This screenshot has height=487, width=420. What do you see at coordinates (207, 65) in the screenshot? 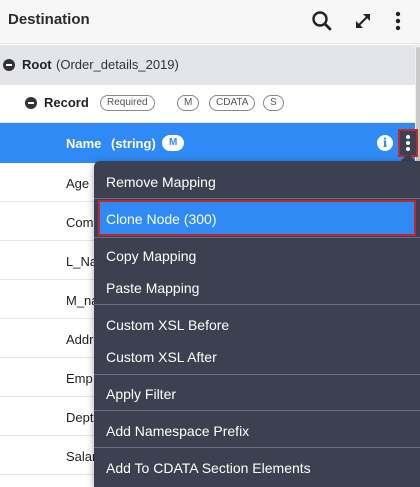
I see `tree-row-root: Root (Order_details_2019)` at bounding box center [207, 65].